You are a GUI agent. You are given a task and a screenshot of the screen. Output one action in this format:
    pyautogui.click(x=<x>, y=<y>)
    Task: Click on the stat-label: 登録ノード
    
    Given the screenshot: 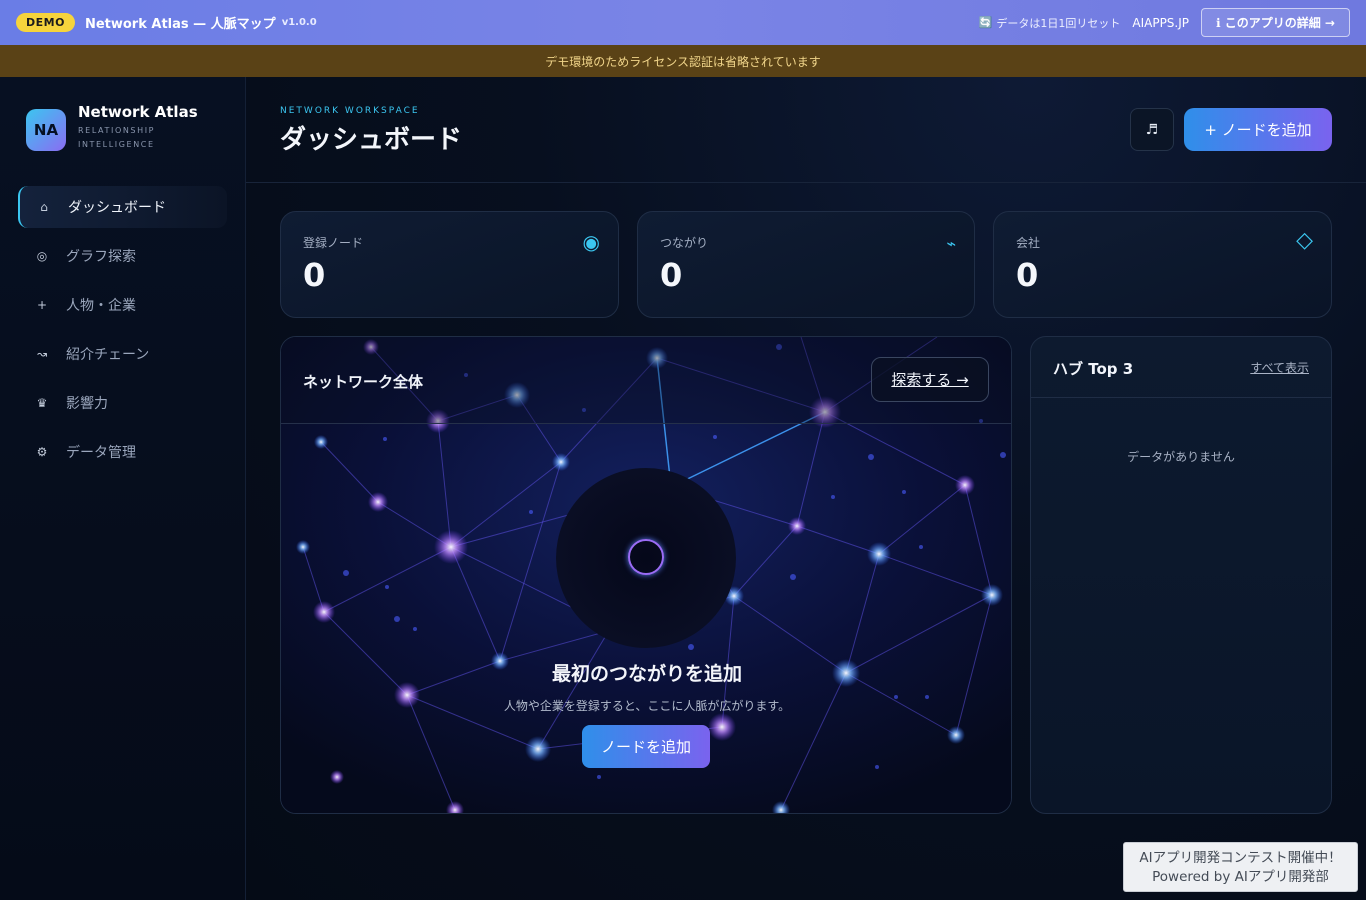 What is the action you would take?
    pyautogui.click(x=333, y=243)
    